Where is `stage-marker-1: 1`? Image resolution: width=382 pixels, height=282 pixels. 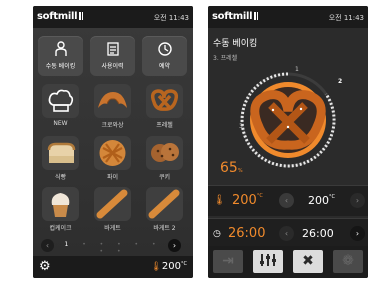 stage-marker-1: 1 is located at coordinates (297, 69).